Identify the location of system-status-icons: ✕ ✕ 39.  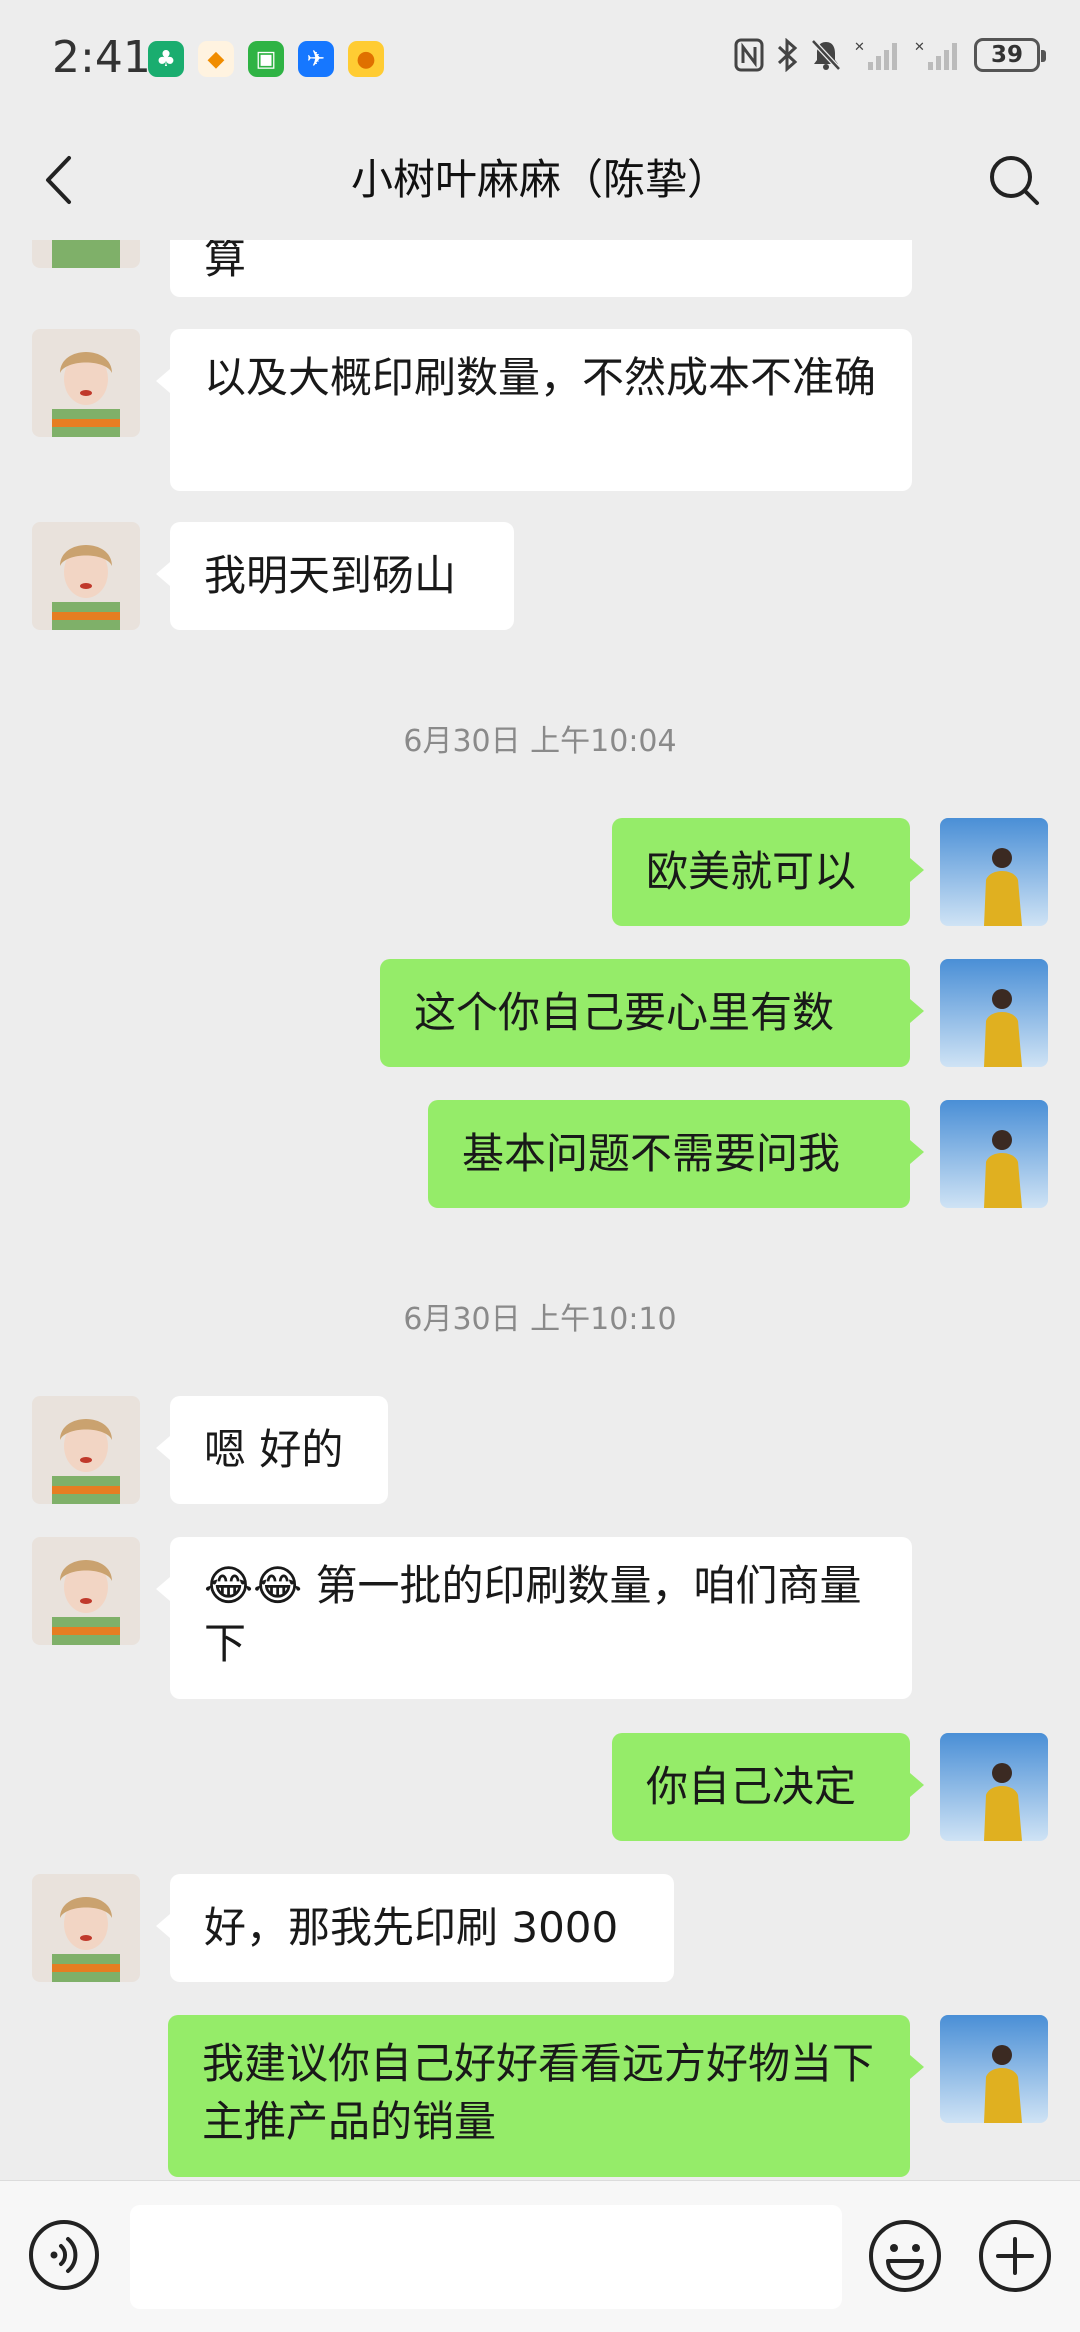
(890, 55).